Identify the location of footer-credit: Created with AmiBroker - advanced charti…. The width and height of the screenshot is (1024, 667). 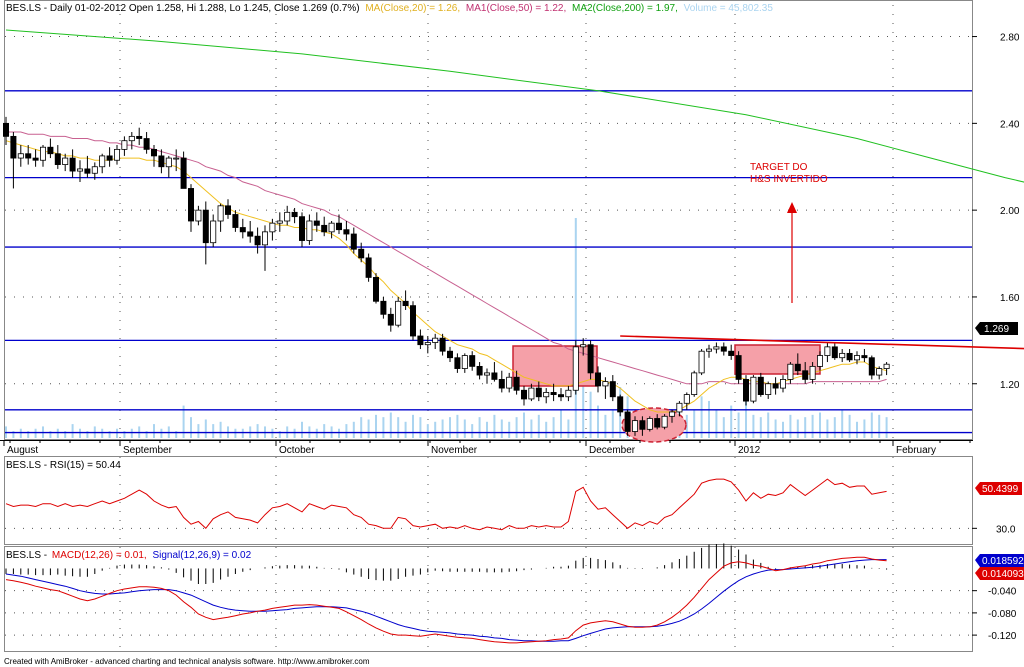
(187, 661).